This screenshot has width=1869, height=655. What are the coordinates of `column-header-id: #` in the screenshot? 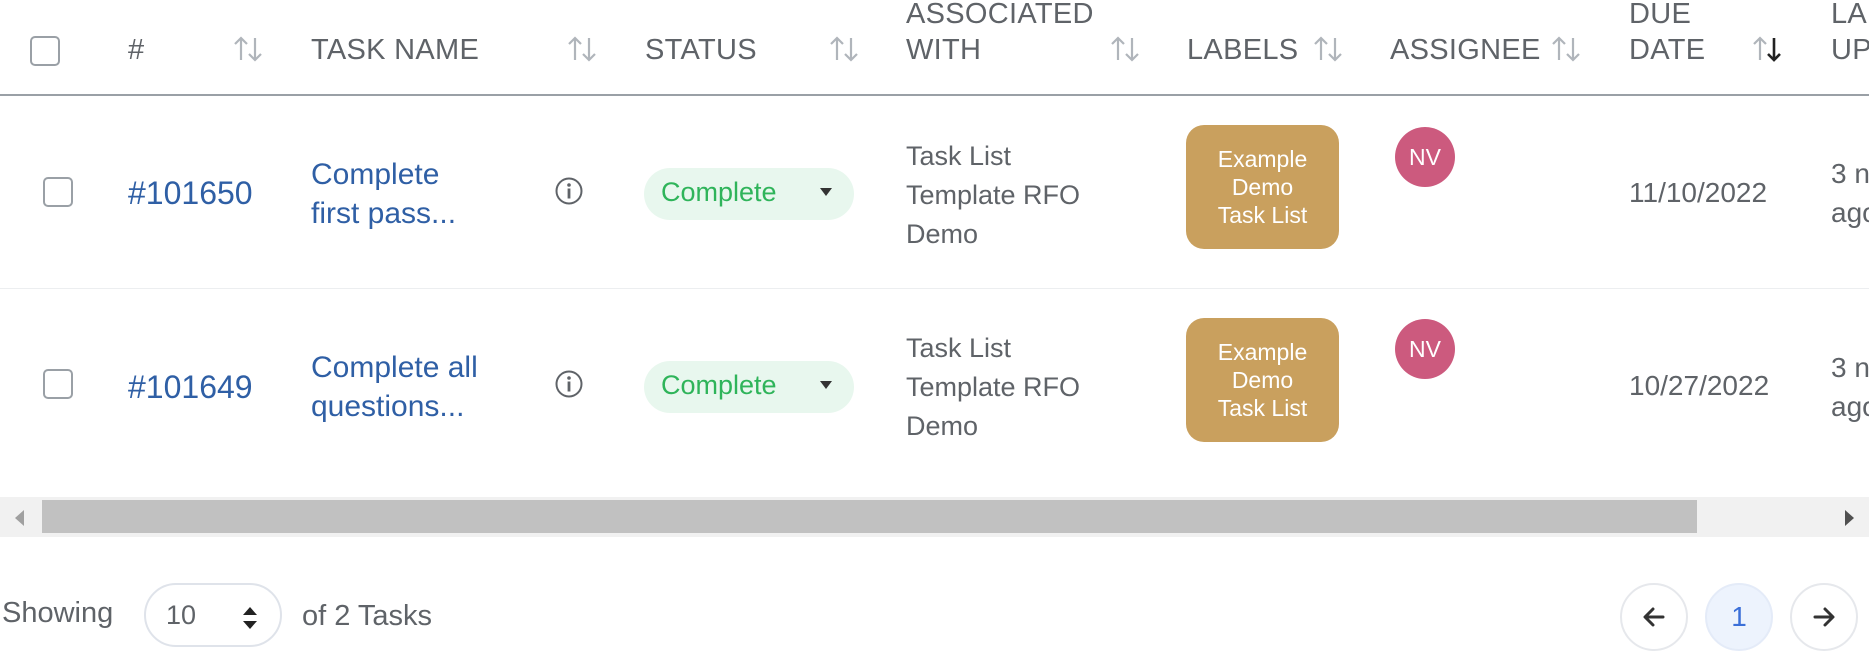 It's located at (136, 50).